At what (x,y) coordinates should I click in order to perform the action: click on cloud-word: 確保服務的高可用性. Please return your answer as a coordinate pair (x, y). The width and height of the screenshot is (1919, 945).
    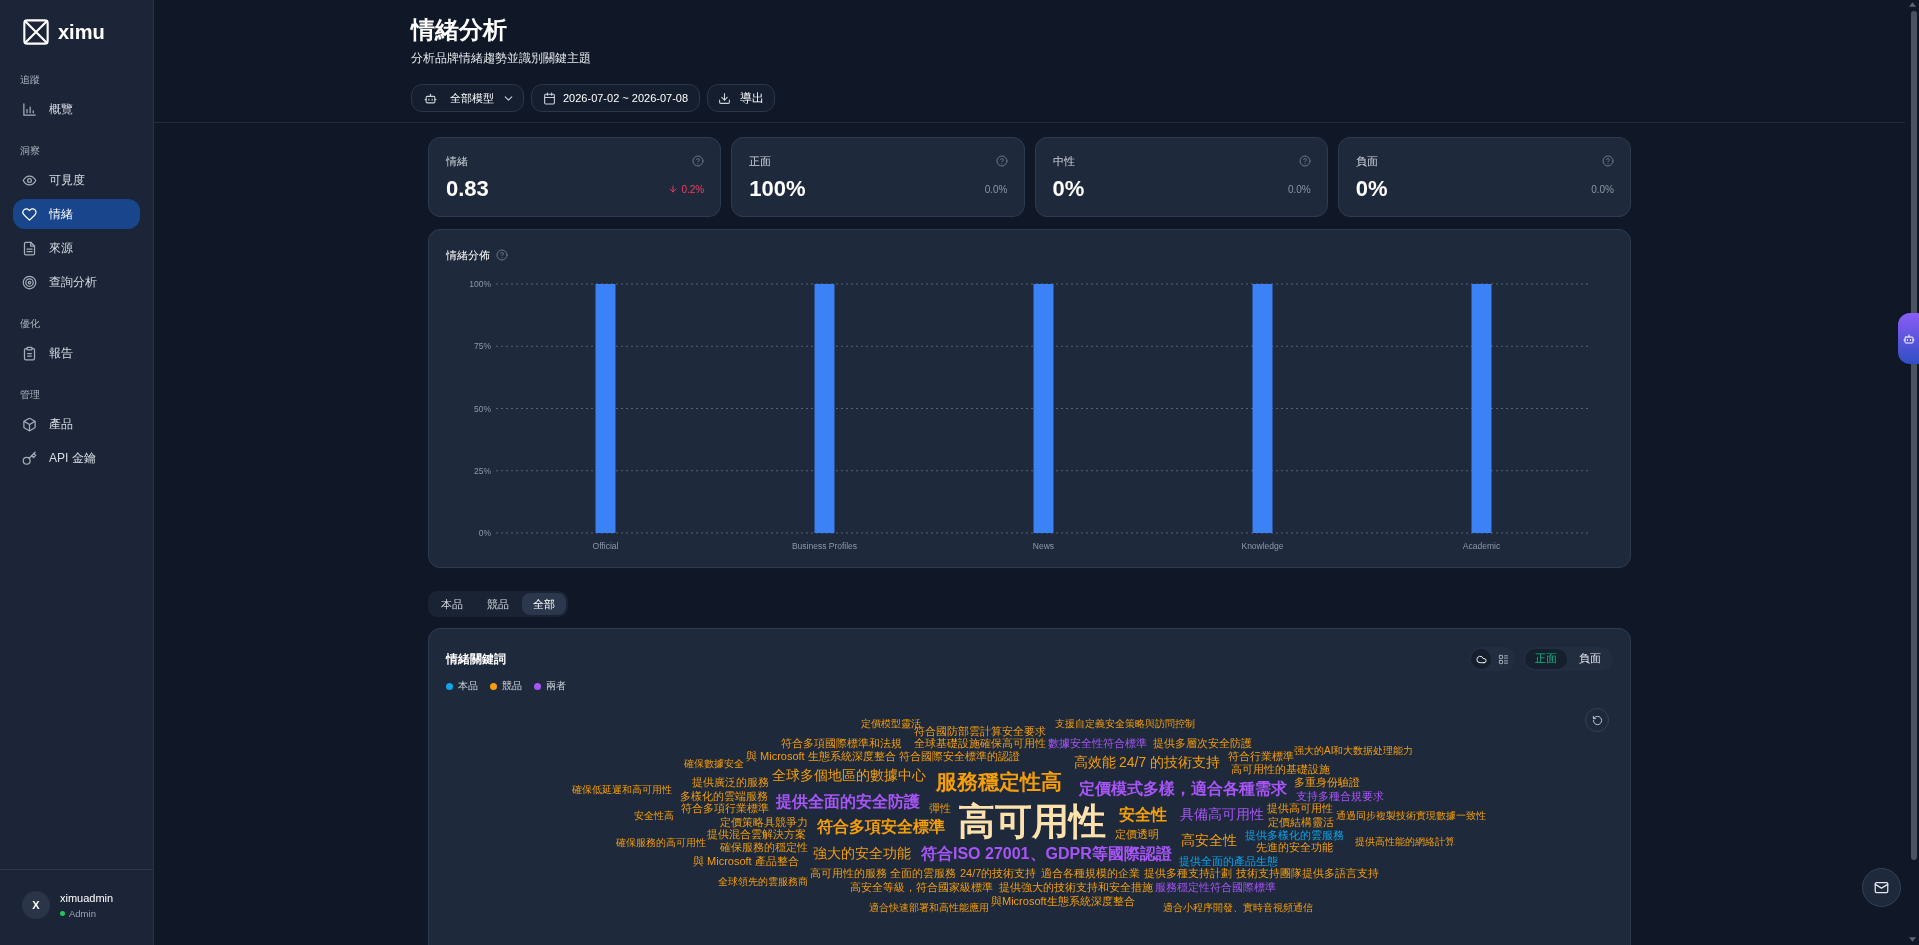
    Looking at the image, I should click on (661, 842).